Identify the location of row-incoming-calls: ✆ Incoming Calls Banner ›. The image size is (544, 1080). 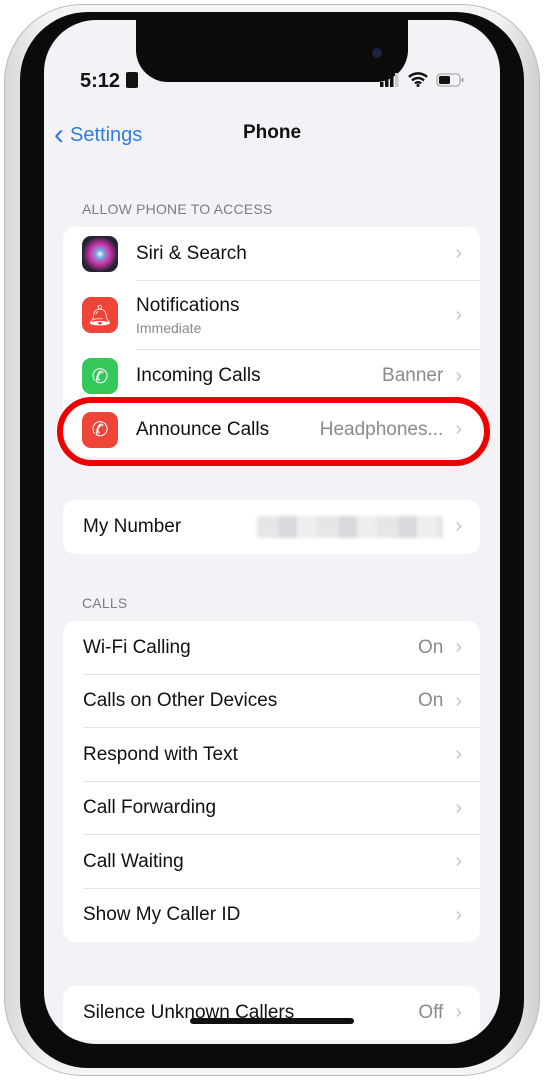
(271, 377).